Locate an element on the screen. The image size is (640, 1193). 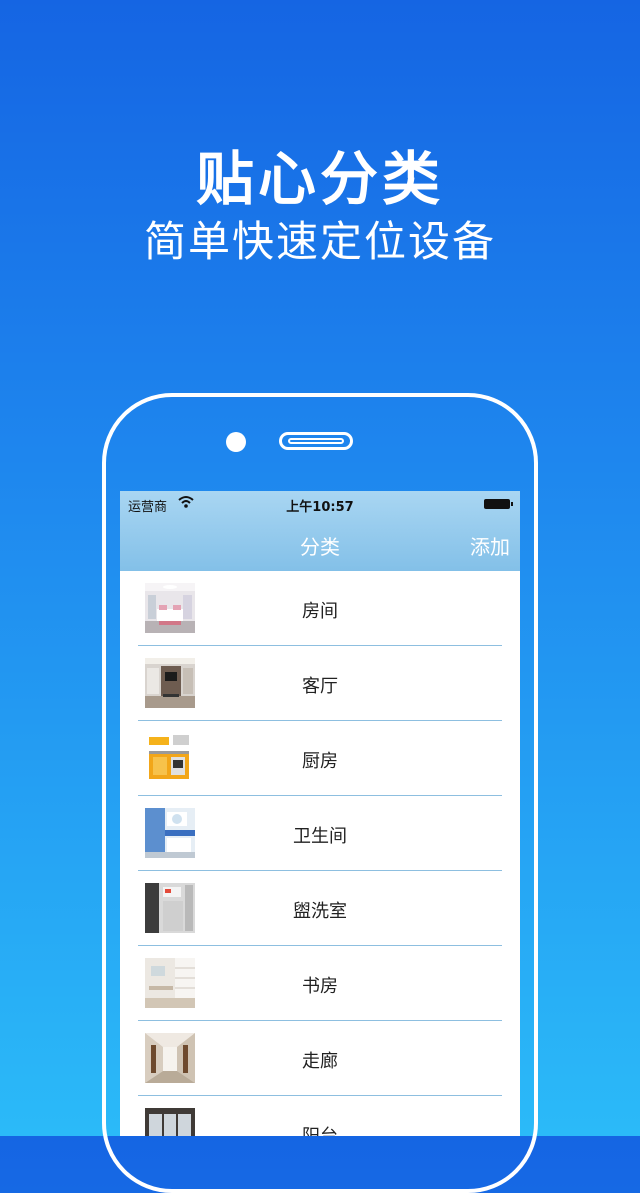
add-button: 添加 is located at coordinates (490, 545).